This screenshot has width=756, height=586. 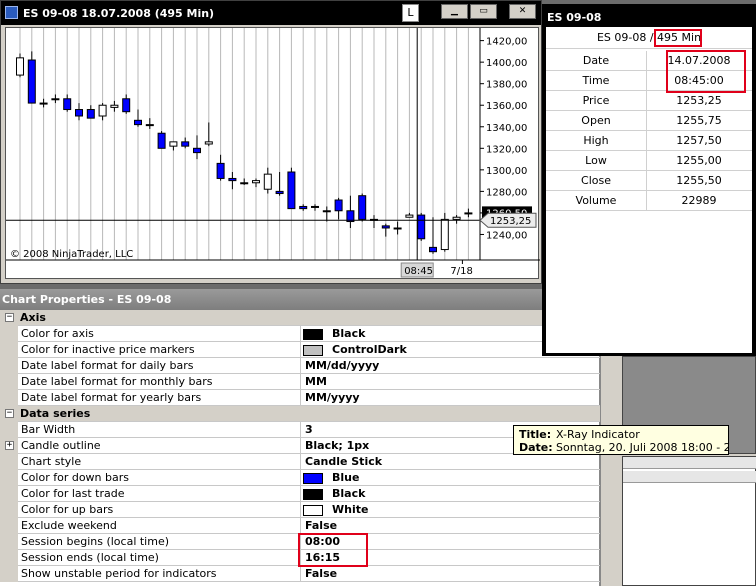 What do you see at coordinates (699, 120) in the screenshot?
I see `xray-value: 1255,75` at bounding box center [699, 120].